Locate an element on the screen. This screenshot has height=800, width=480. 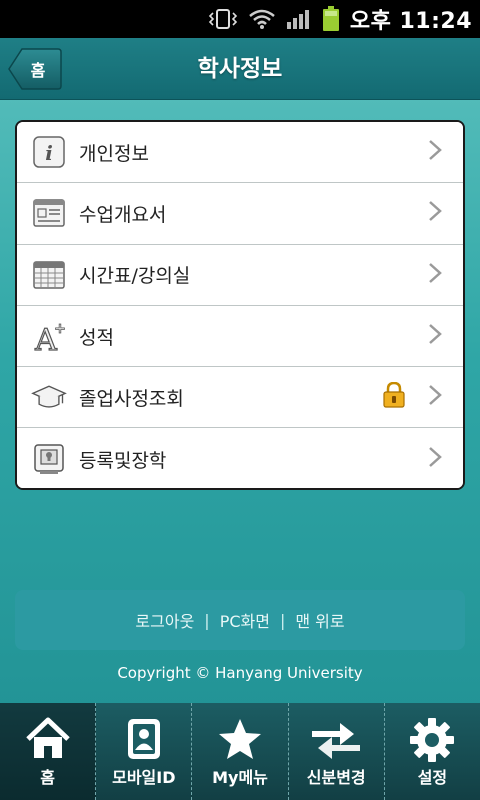
logout-link: 로그아웃 is located at coordinates (164, 620).